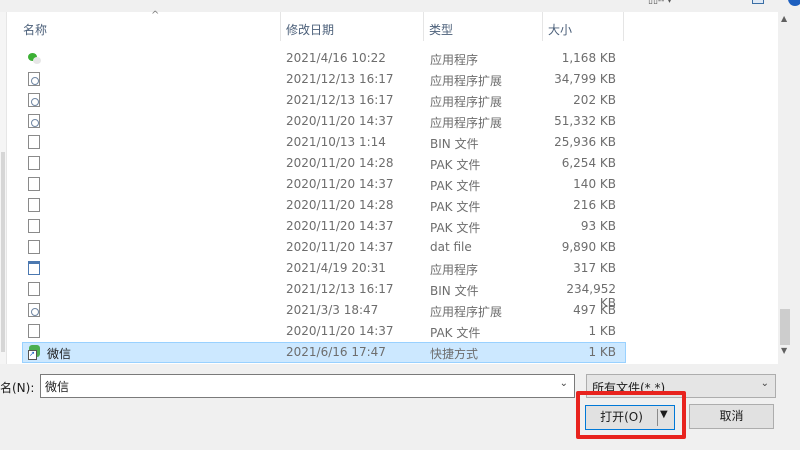 Image resolution: width=800 pixels, height=450 pixels. What do you see at coordinates (720, 6) in the screenshot?
I see `top-toolbar: ▯▯-- ▾` at bounding box center [720, 6].